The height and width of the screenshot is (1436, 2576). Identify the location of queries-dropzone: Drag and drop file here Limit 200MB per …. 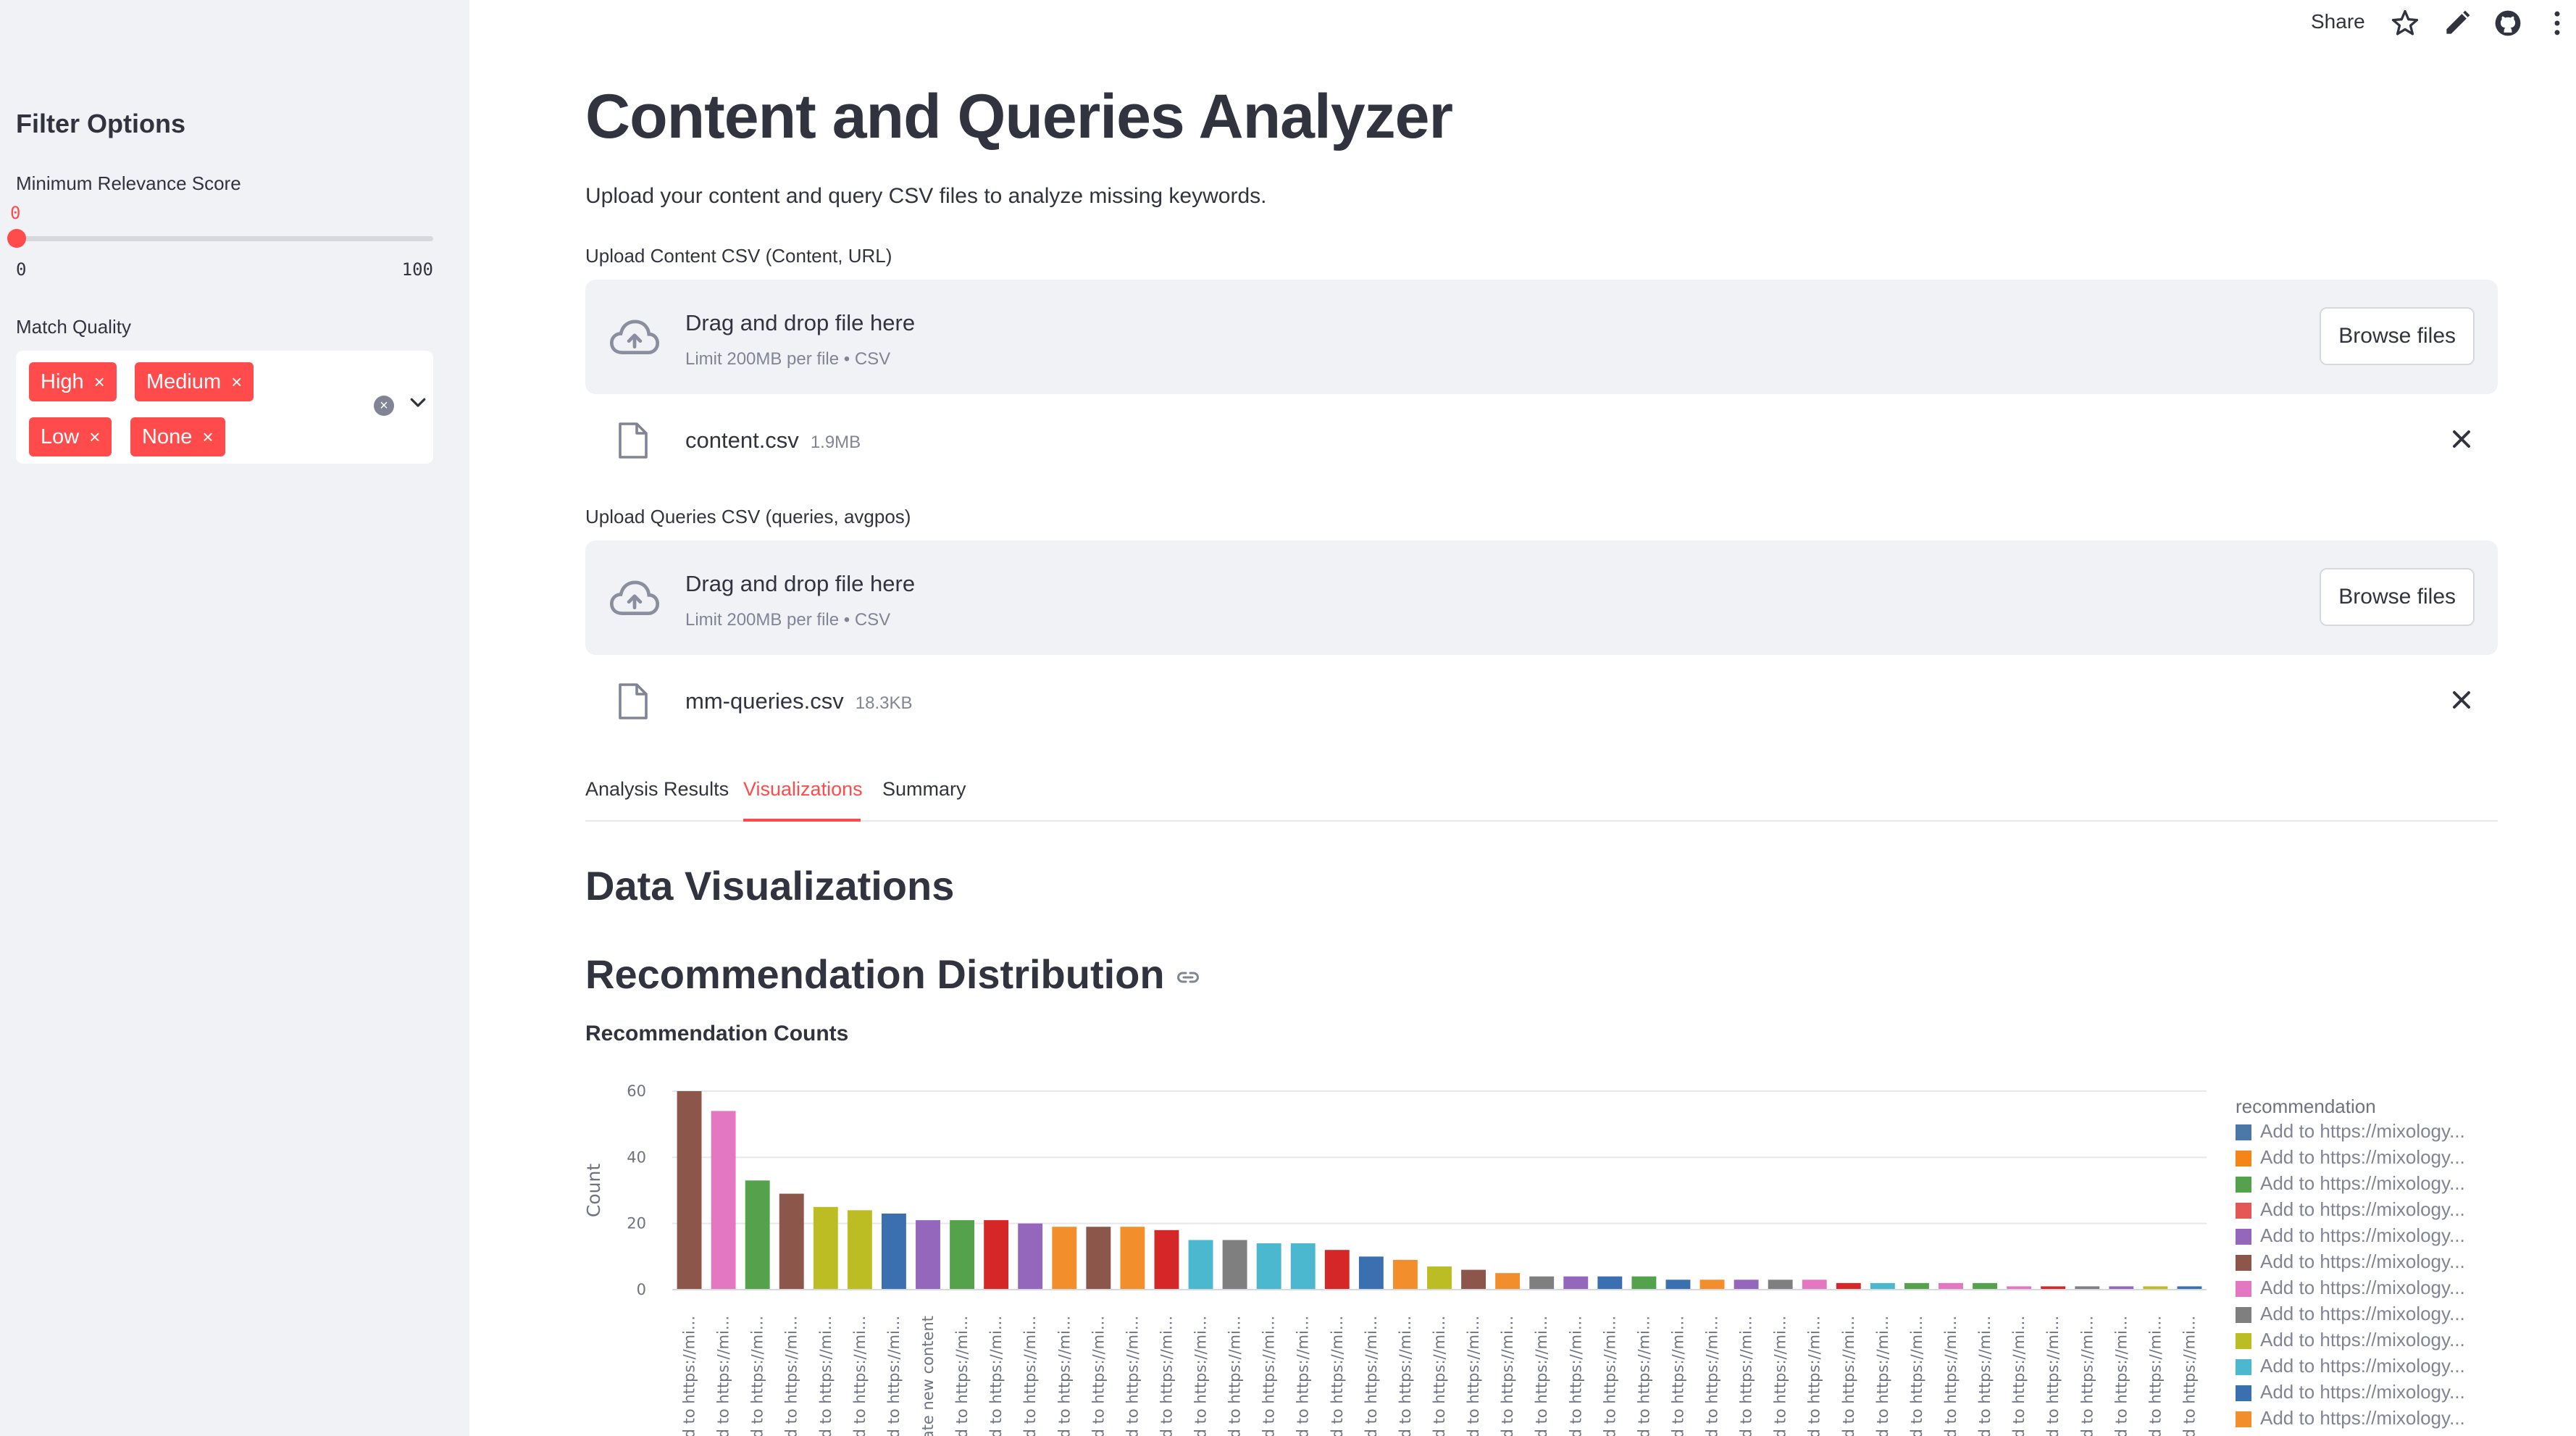
(1541, 597).